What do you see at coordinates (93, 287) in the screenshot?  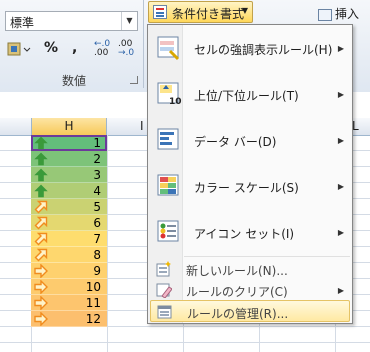 I see `cell-value: 10` at bounding box center [93, 287].